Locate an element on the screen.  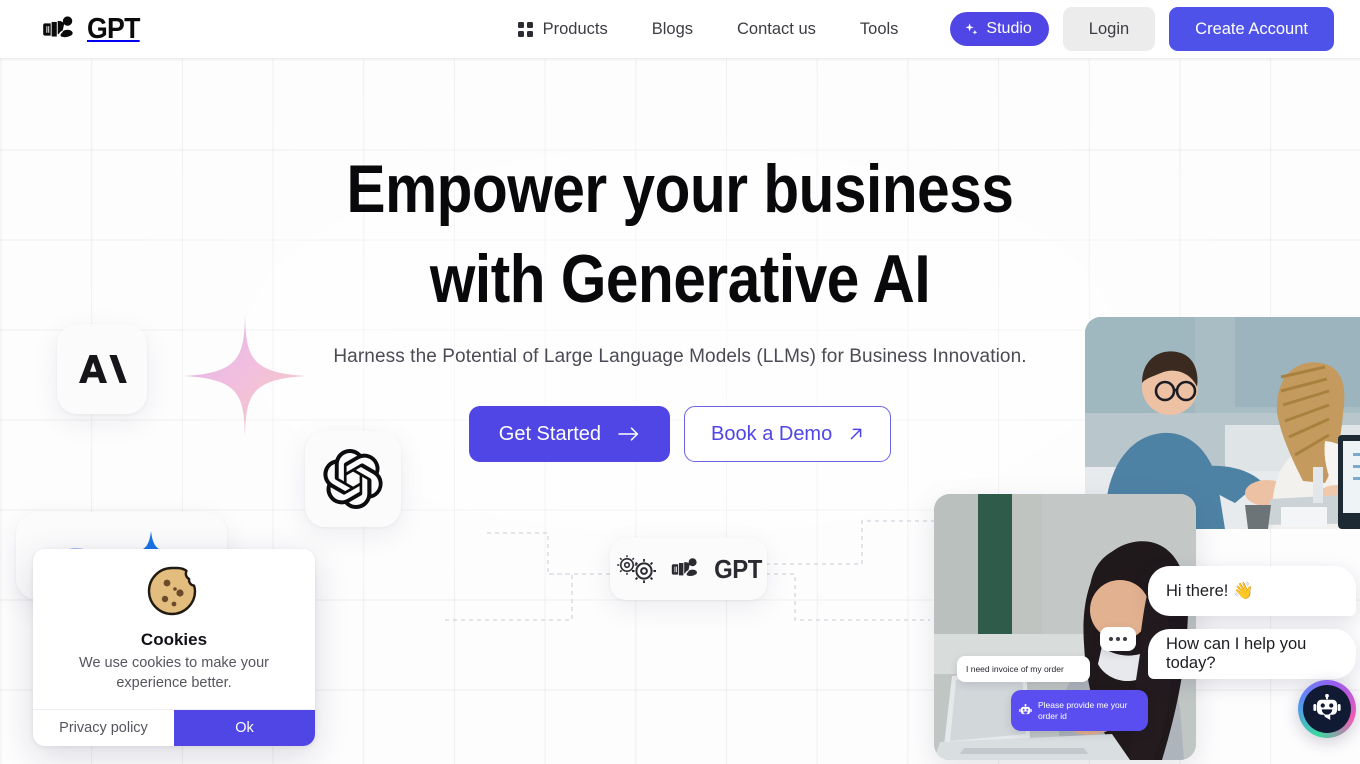
book-a-demo-button: Book a Demo is located at coordinates (788, 434).